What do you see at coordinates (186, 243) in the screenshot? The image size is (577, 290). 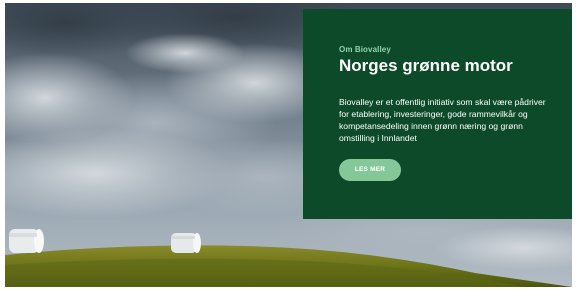 I see `hay-bale-right` at bounding box center [186, 243].